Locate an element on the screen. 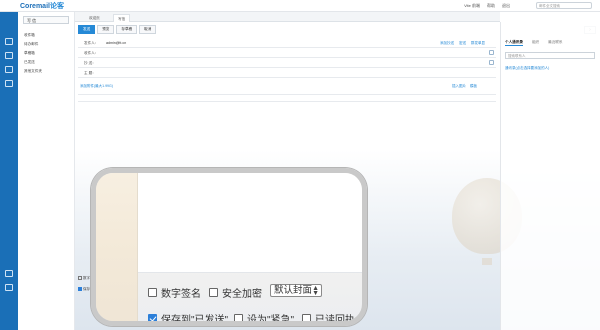  tab-organization: 组织 is located at coordinates (535, 43).